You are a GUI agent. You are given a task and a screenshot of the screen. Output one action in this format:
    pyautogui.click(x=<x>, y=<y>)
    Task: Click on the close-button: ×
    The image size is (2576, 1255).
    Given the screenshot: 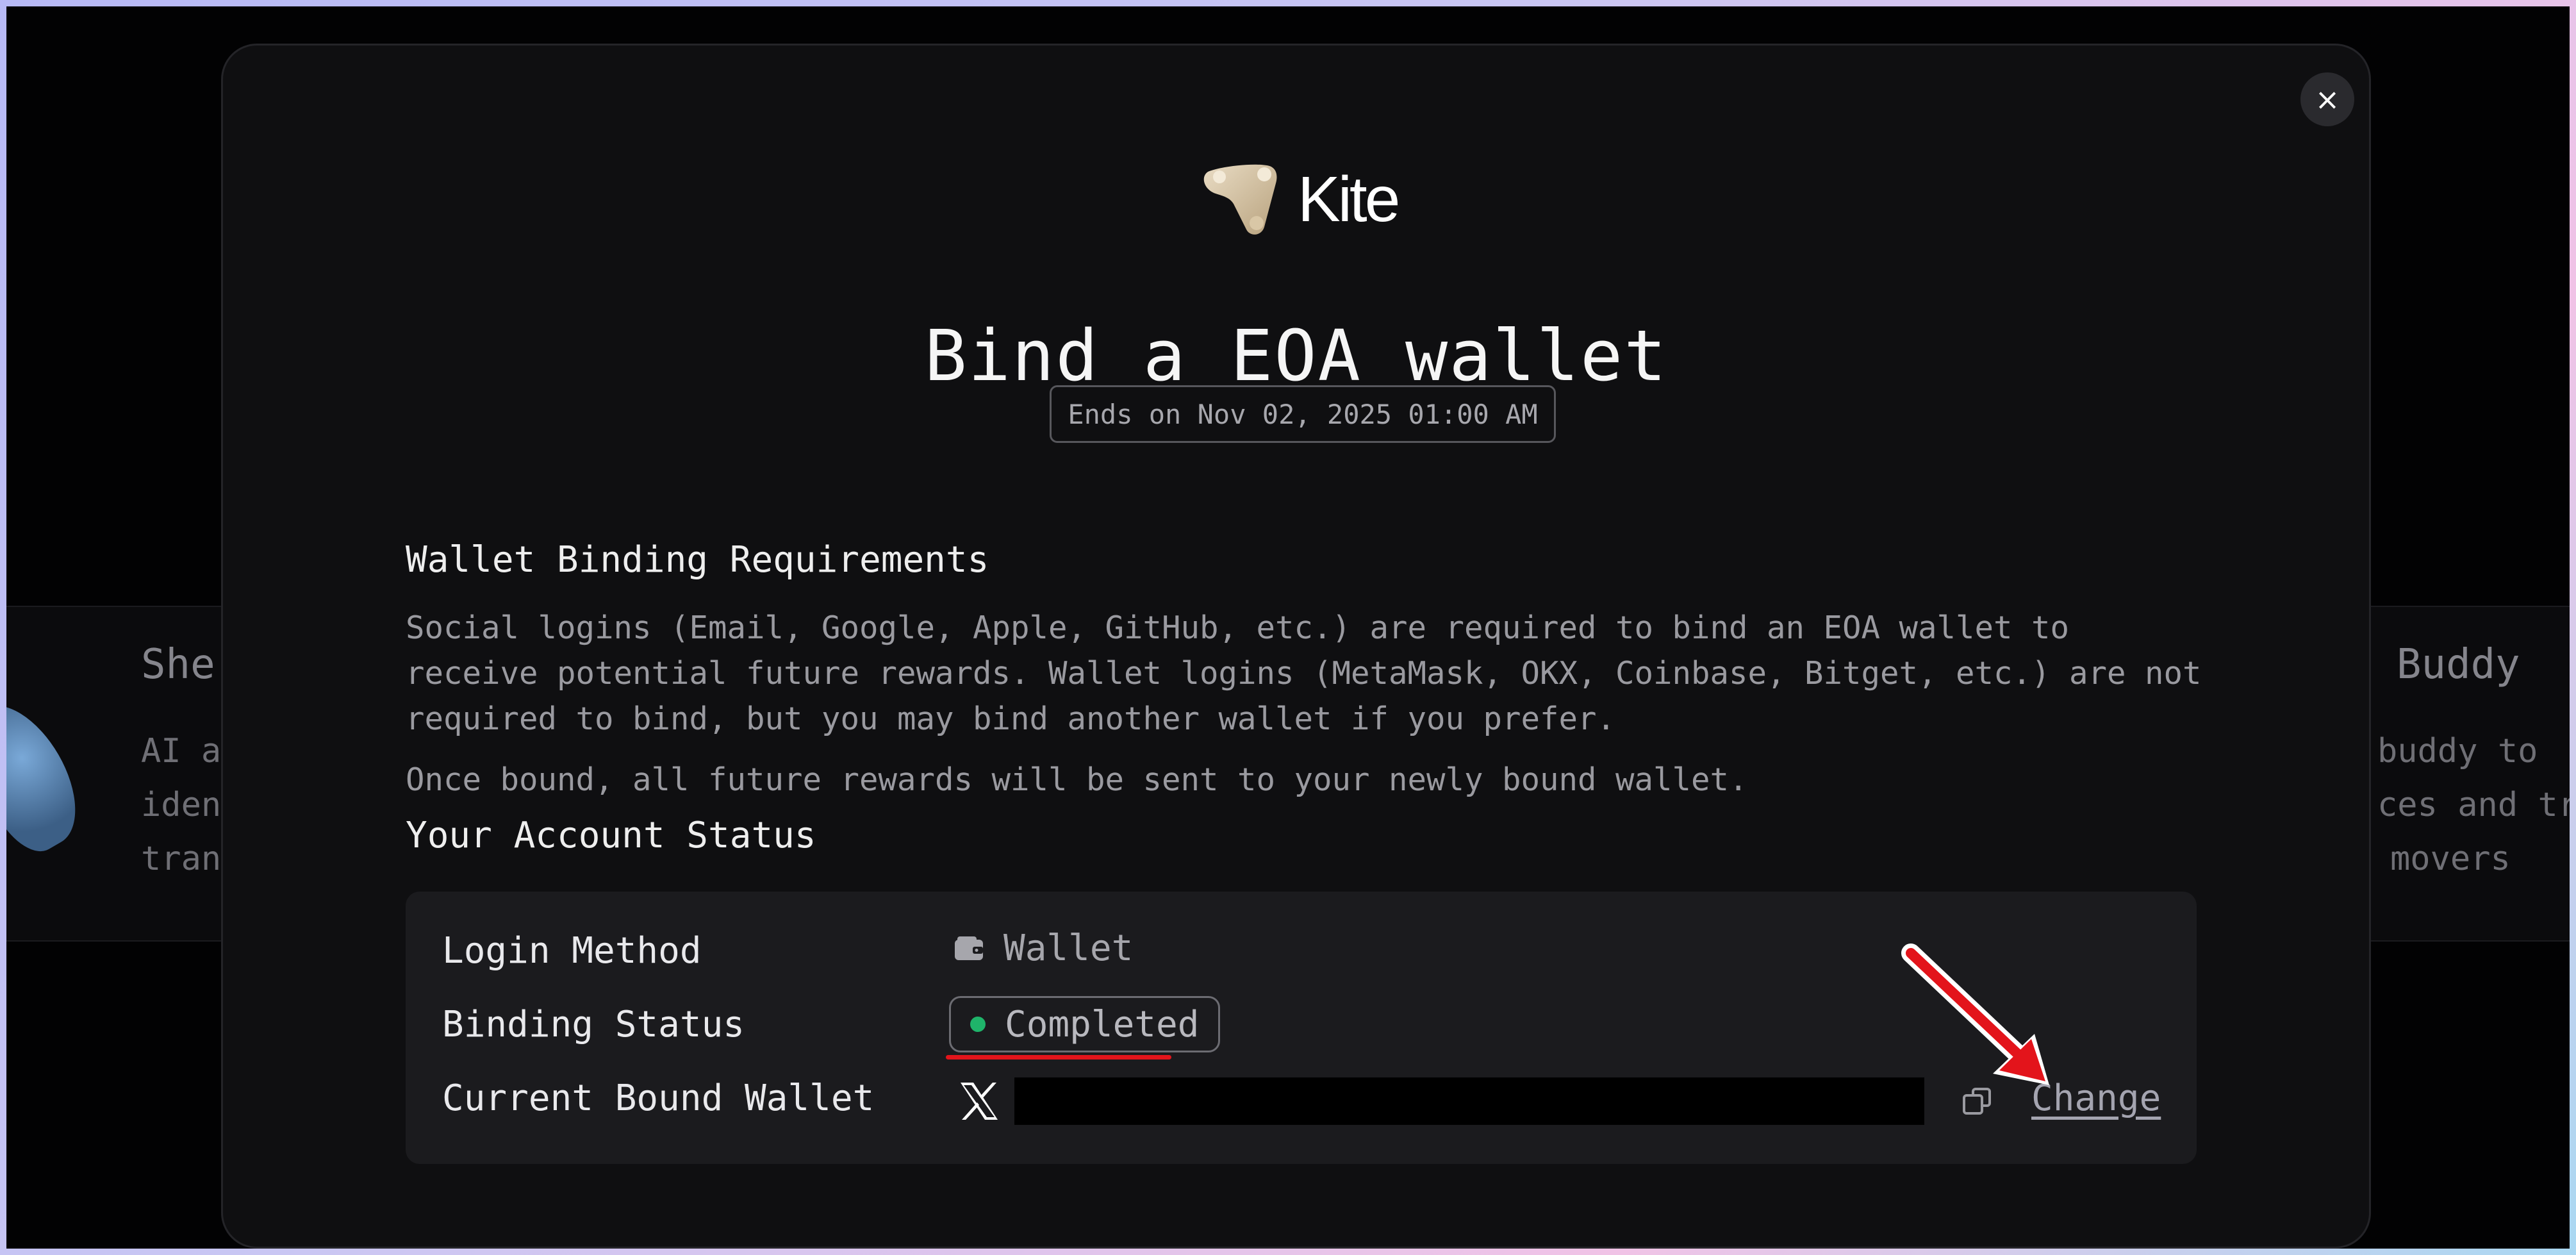 What is the action you would take?
    pyautogui.click(x=2327, y=99)
    